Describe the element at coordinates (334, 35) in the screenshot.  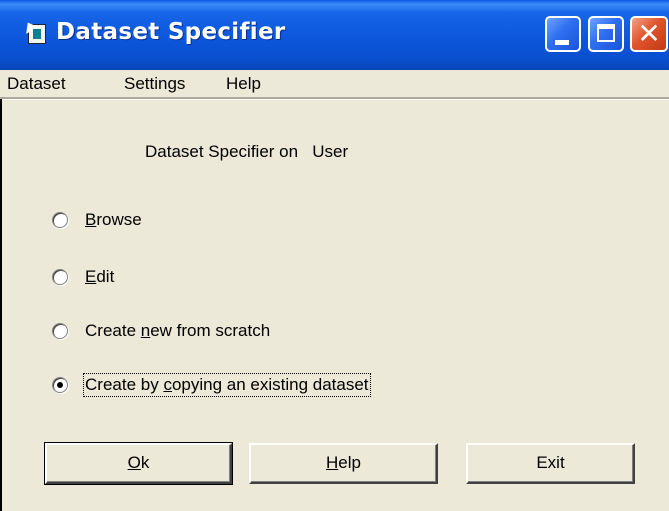
I see `title-bar: Dataset Specifier ✕` at that location.